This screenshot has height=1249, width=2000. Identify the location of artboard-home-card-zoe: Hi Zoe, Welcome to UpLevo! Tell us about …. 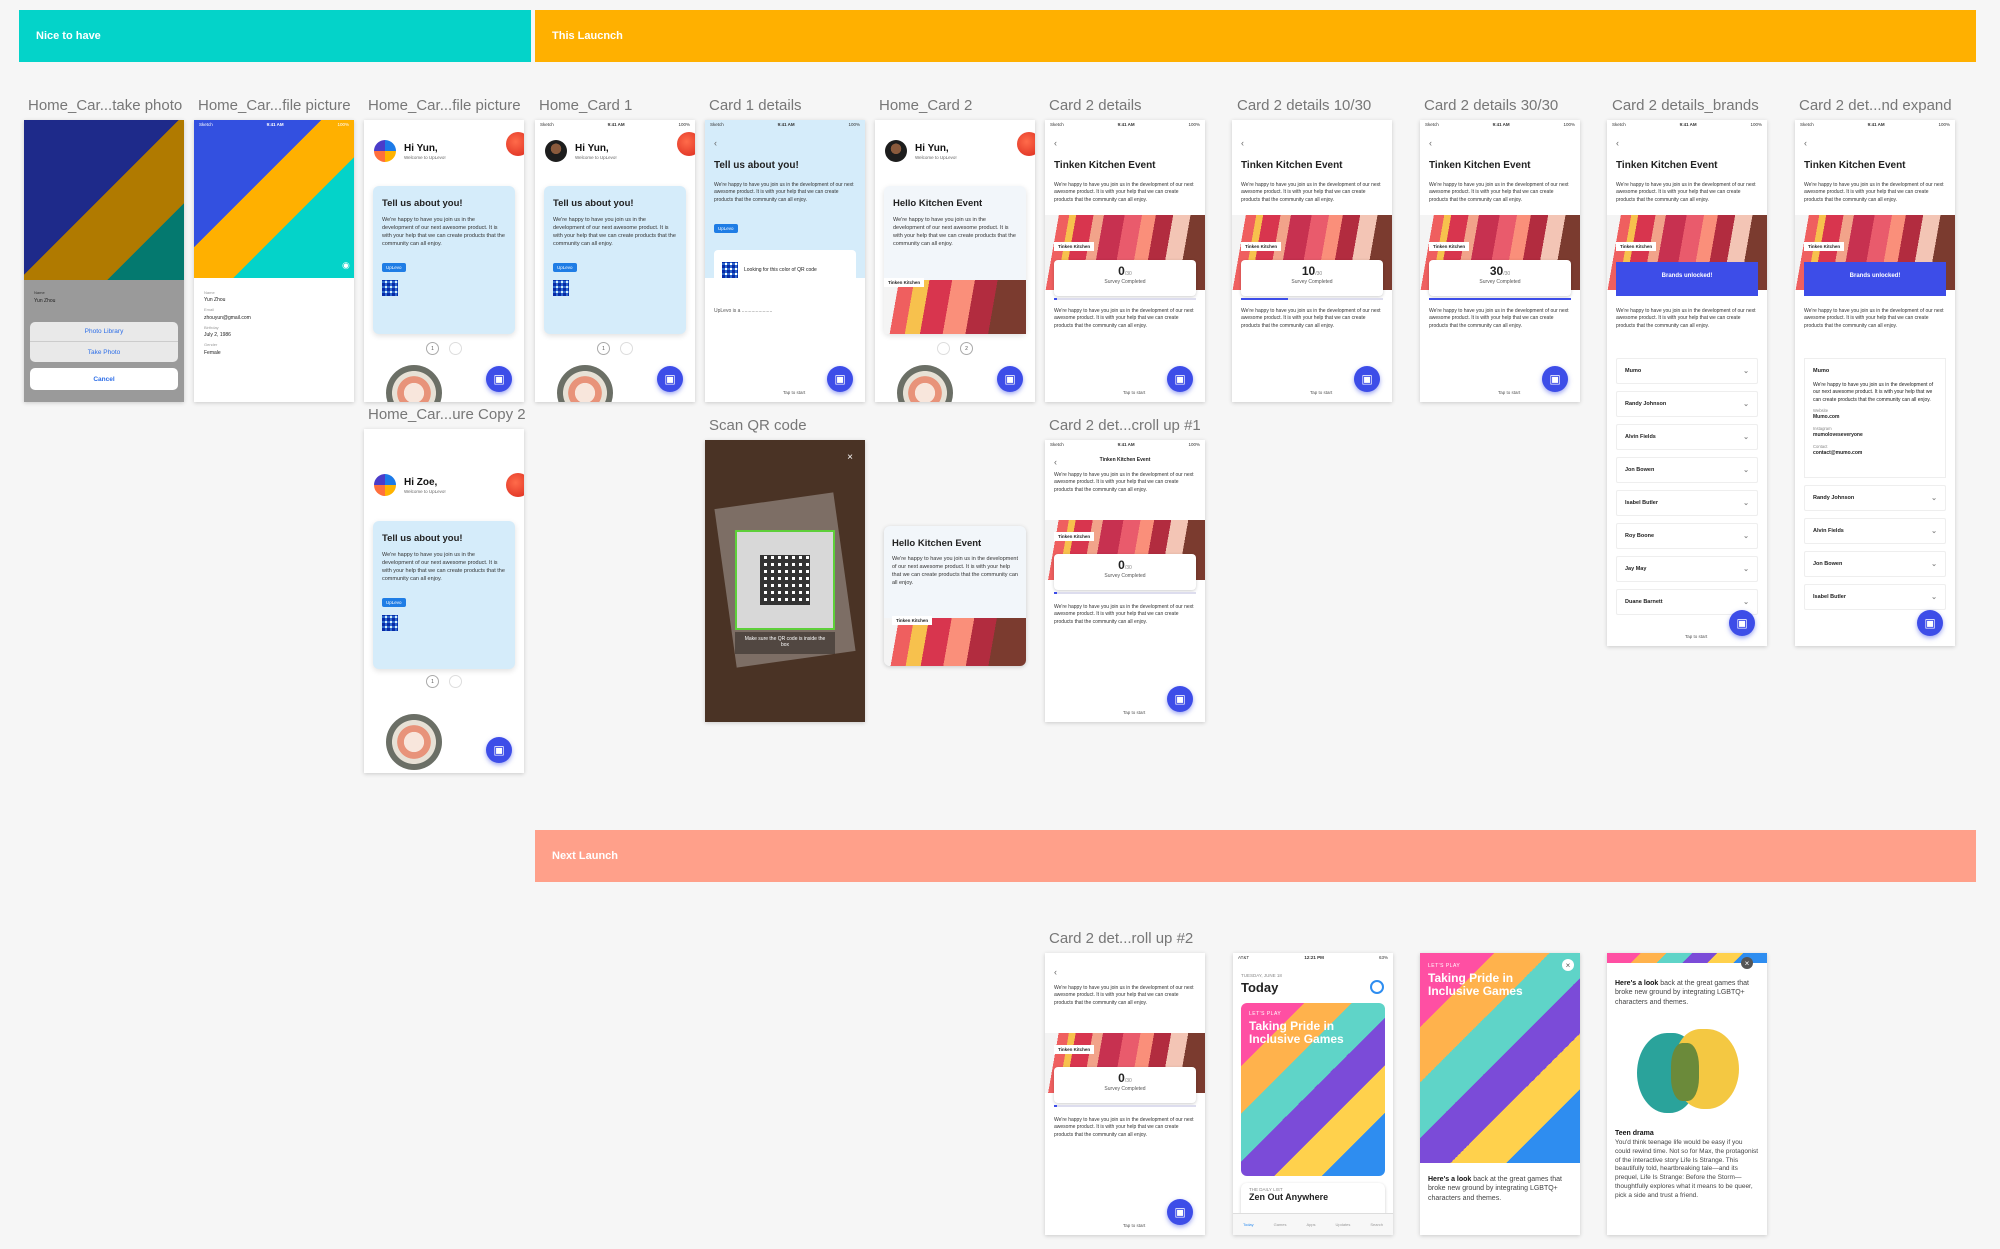
(444, 601).